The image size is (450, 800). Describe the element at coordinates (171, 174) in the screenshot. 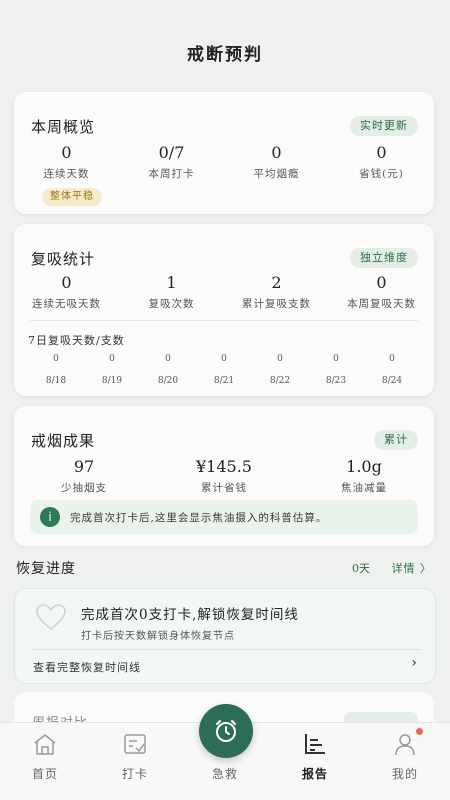

I see `stat-label: 本周打卡` at that location.